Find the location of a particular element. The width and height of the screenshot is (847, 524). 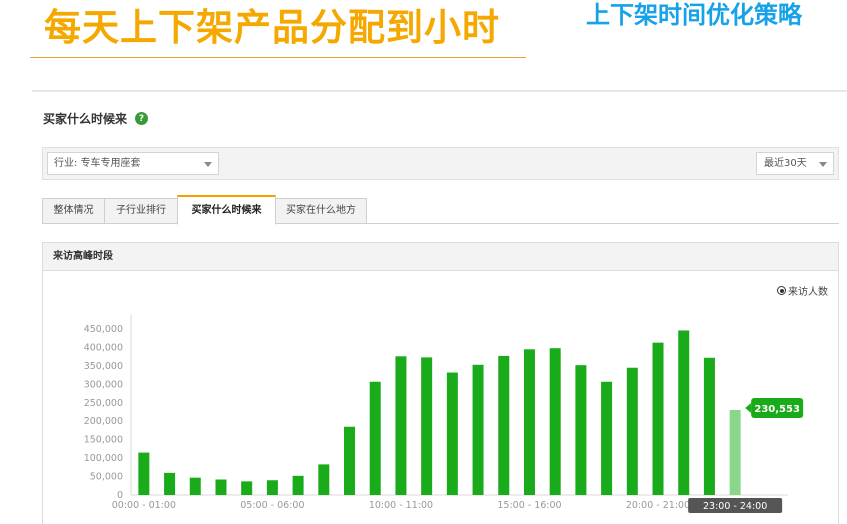

y-tick-label: 100,000 is located at coordinates (103, 458).